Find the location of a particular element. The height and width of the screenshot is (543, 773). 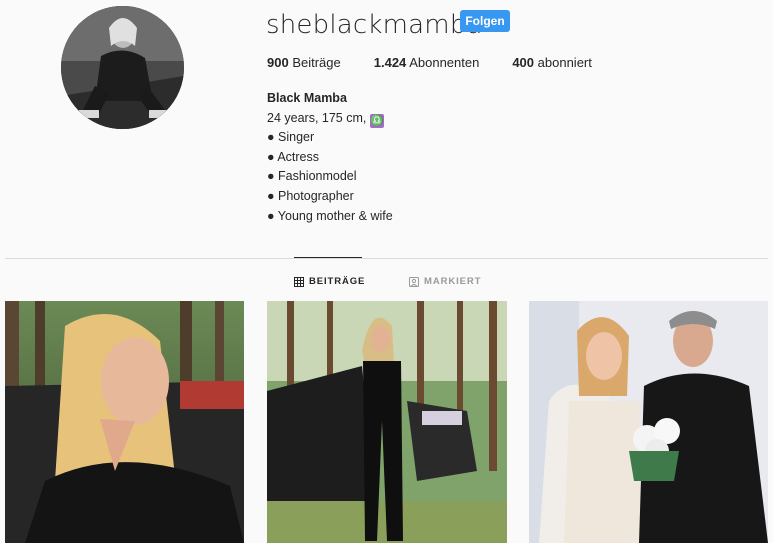

stat-following: 400 abonniert is located at coordinates (552, 62).